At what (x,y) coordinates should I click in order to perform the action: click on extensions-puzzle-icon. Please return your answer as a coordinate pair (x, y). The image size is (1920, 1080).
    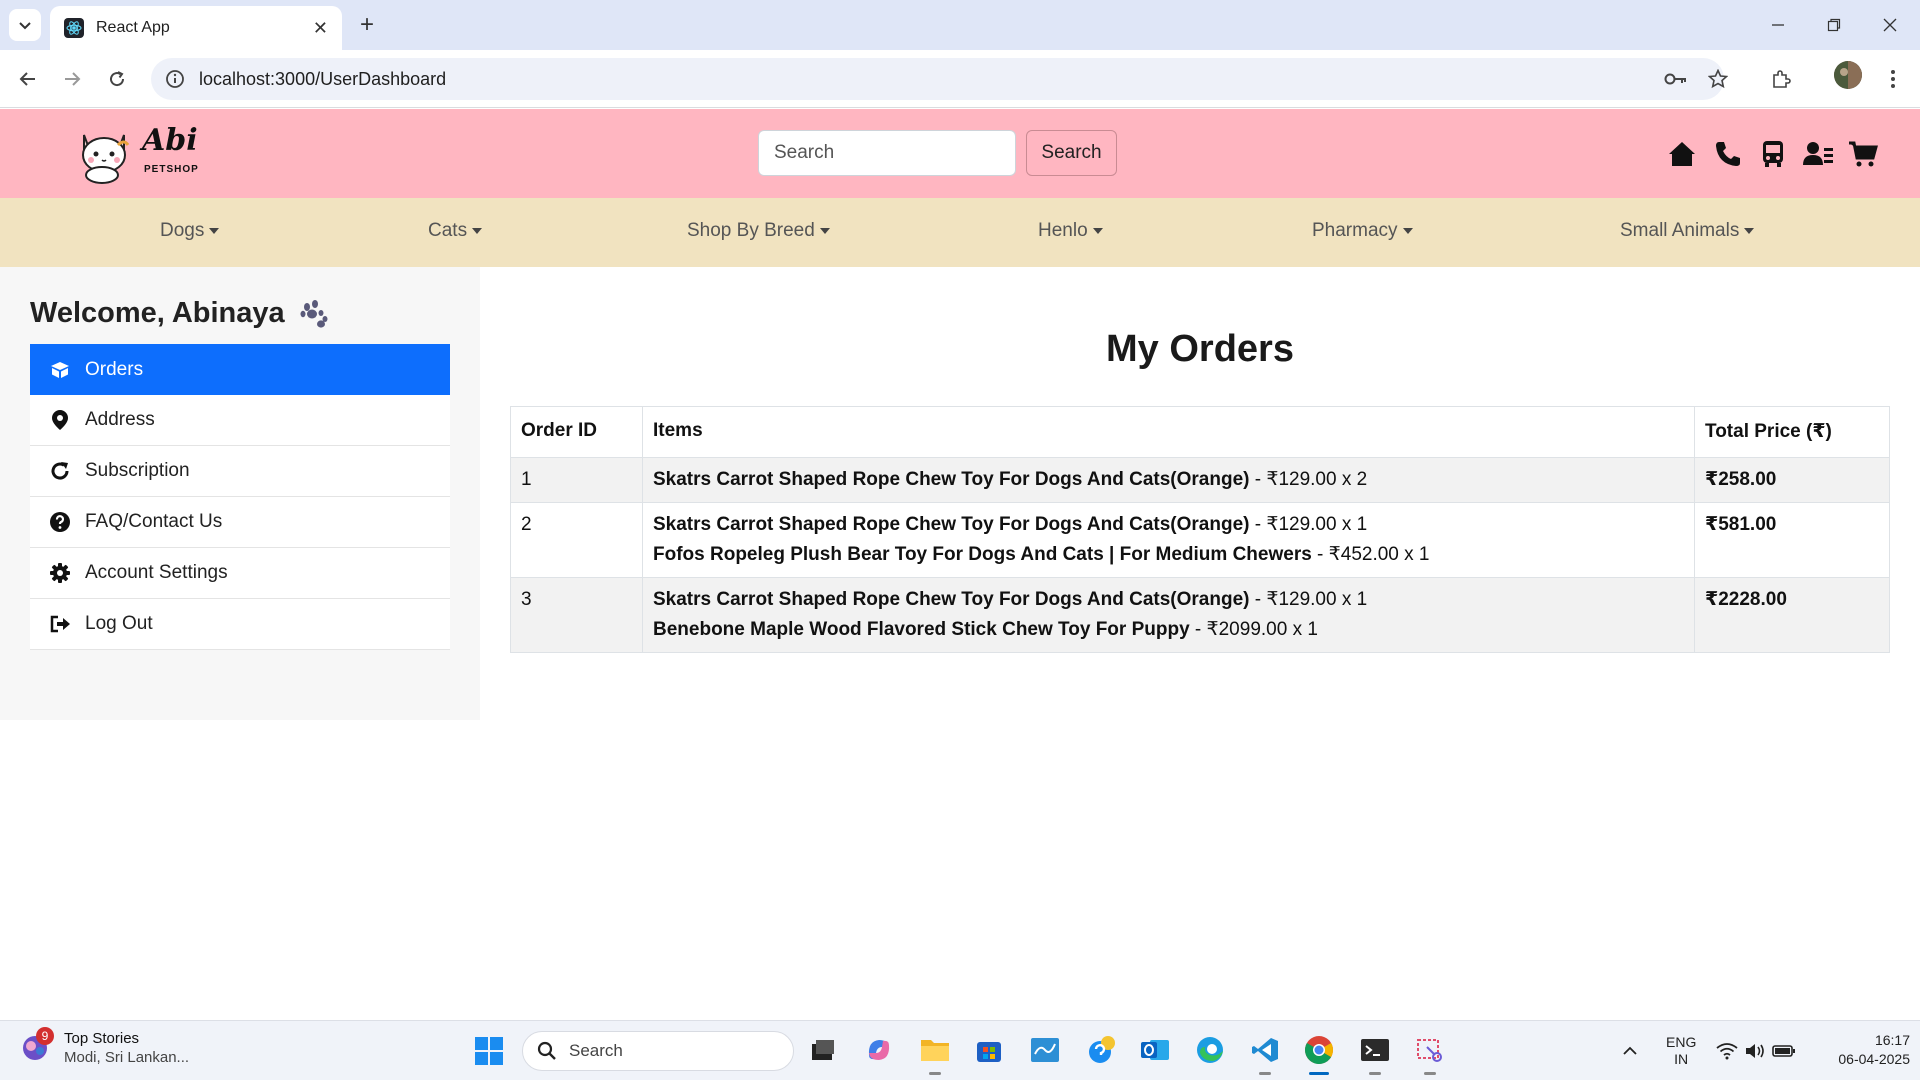
    Looking at the image, I should click on (1781, 79).